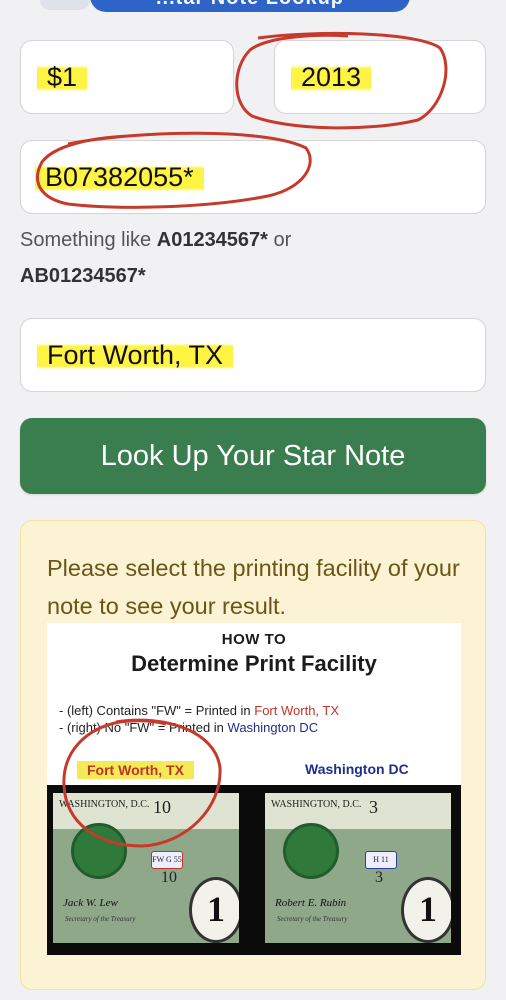 Image resolution: width=506 pixels, height=1000 pixels. I want to click on year-value: 2013, so click(331, 77).